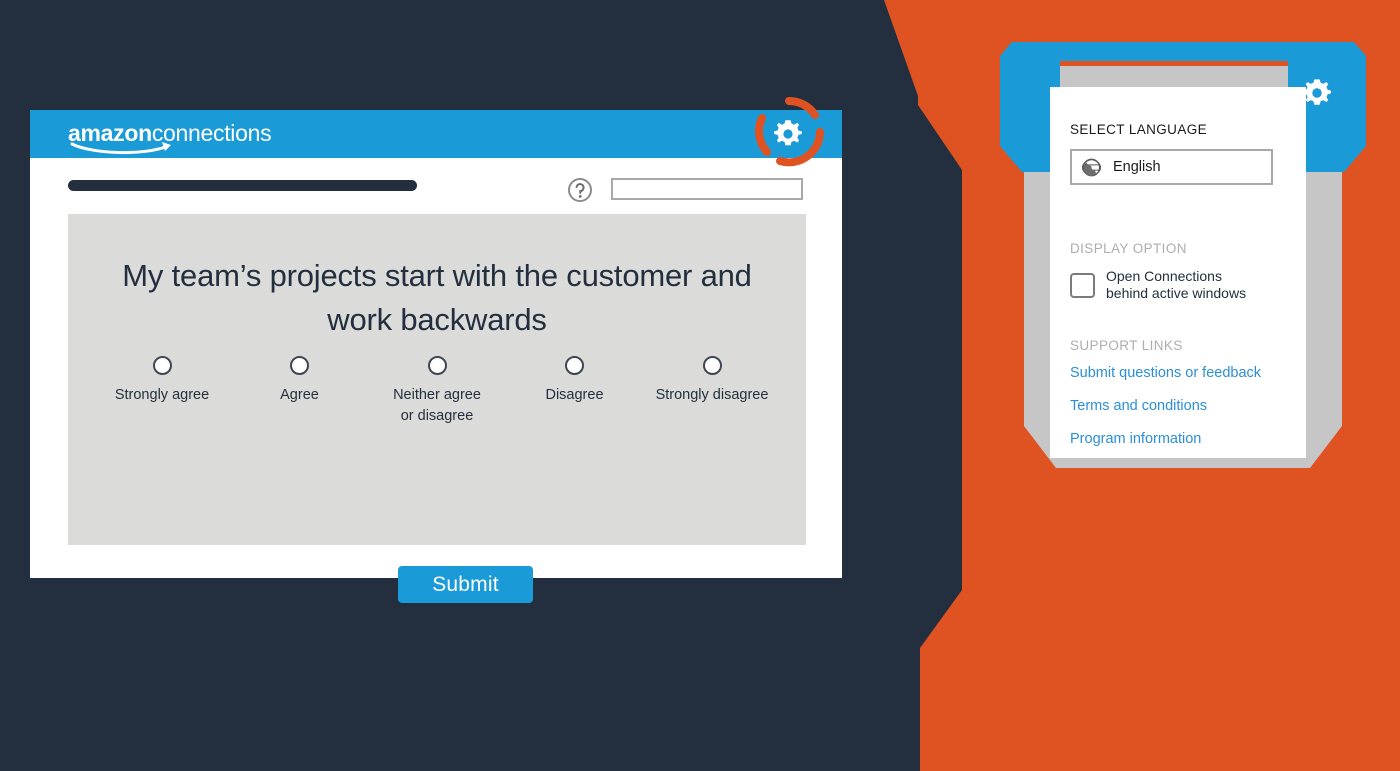 The height and width of the screenshot is (771, 1400). What do you see at coordinates (575, 381) in the screenshot?
I see `survey-option-disagree: Disagree` at bounding box center [575, 381].